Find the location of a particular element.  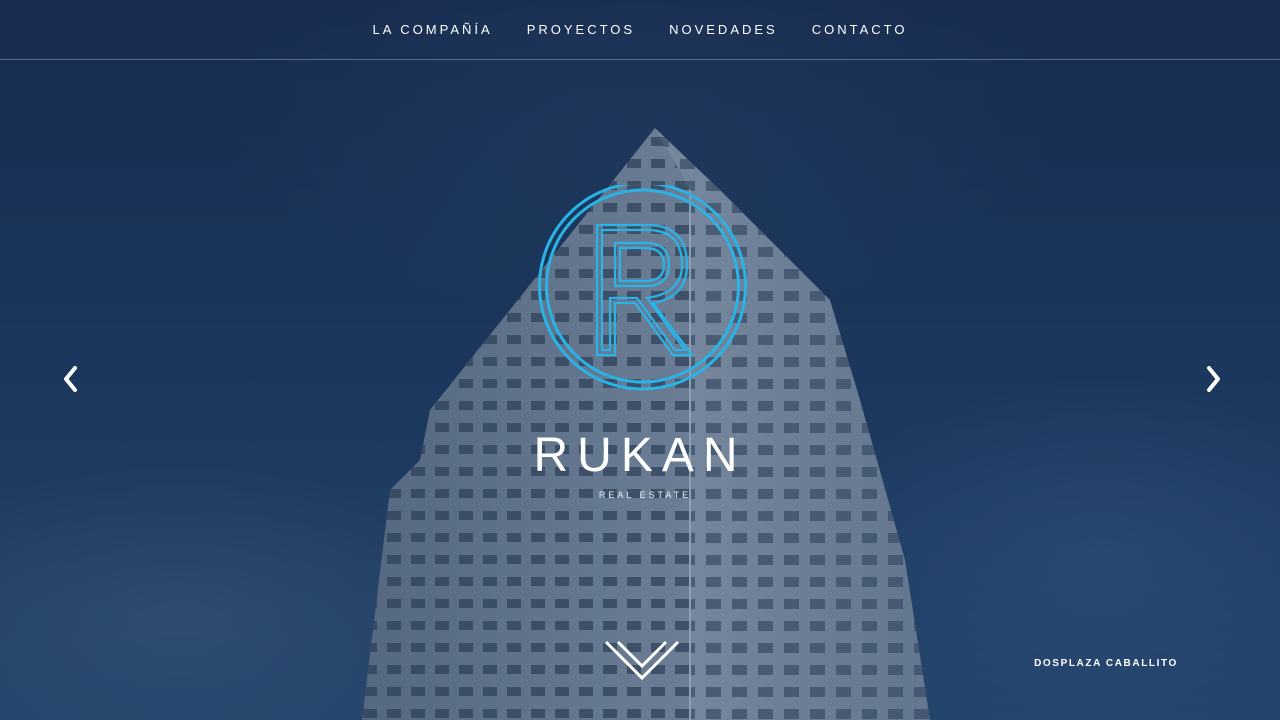

rukan-logo-icon is located at coordinates (642, 290).